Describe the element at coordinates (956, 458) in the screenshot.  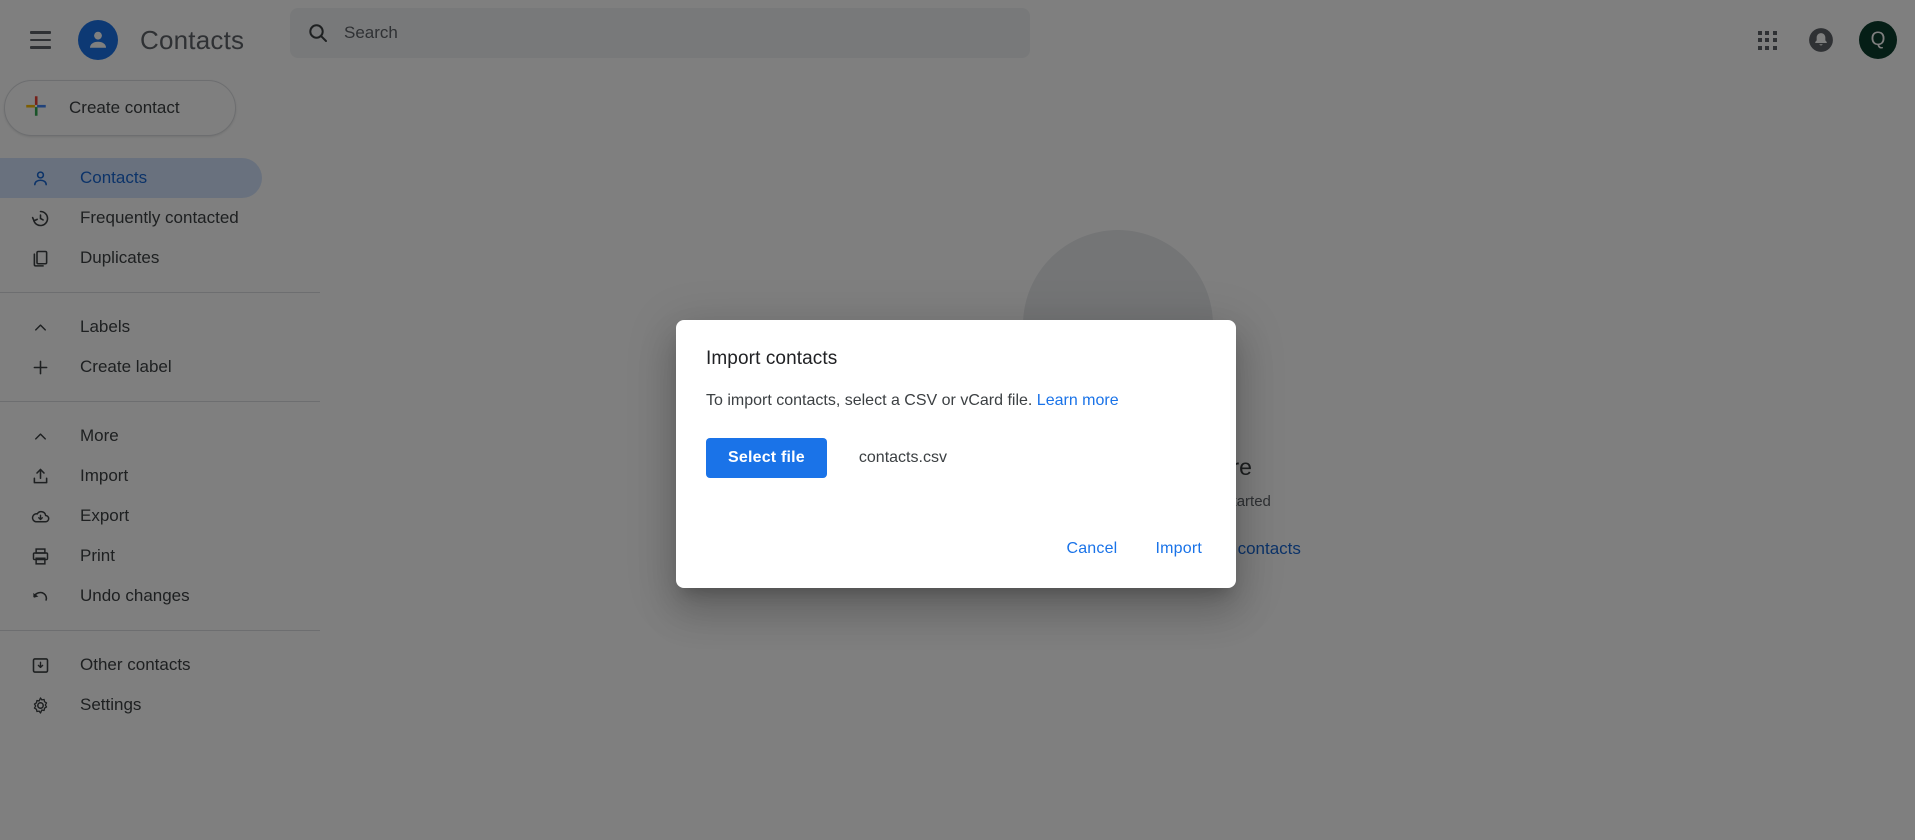
I see `file-selection-row: Select file contacts.csv` at that location.